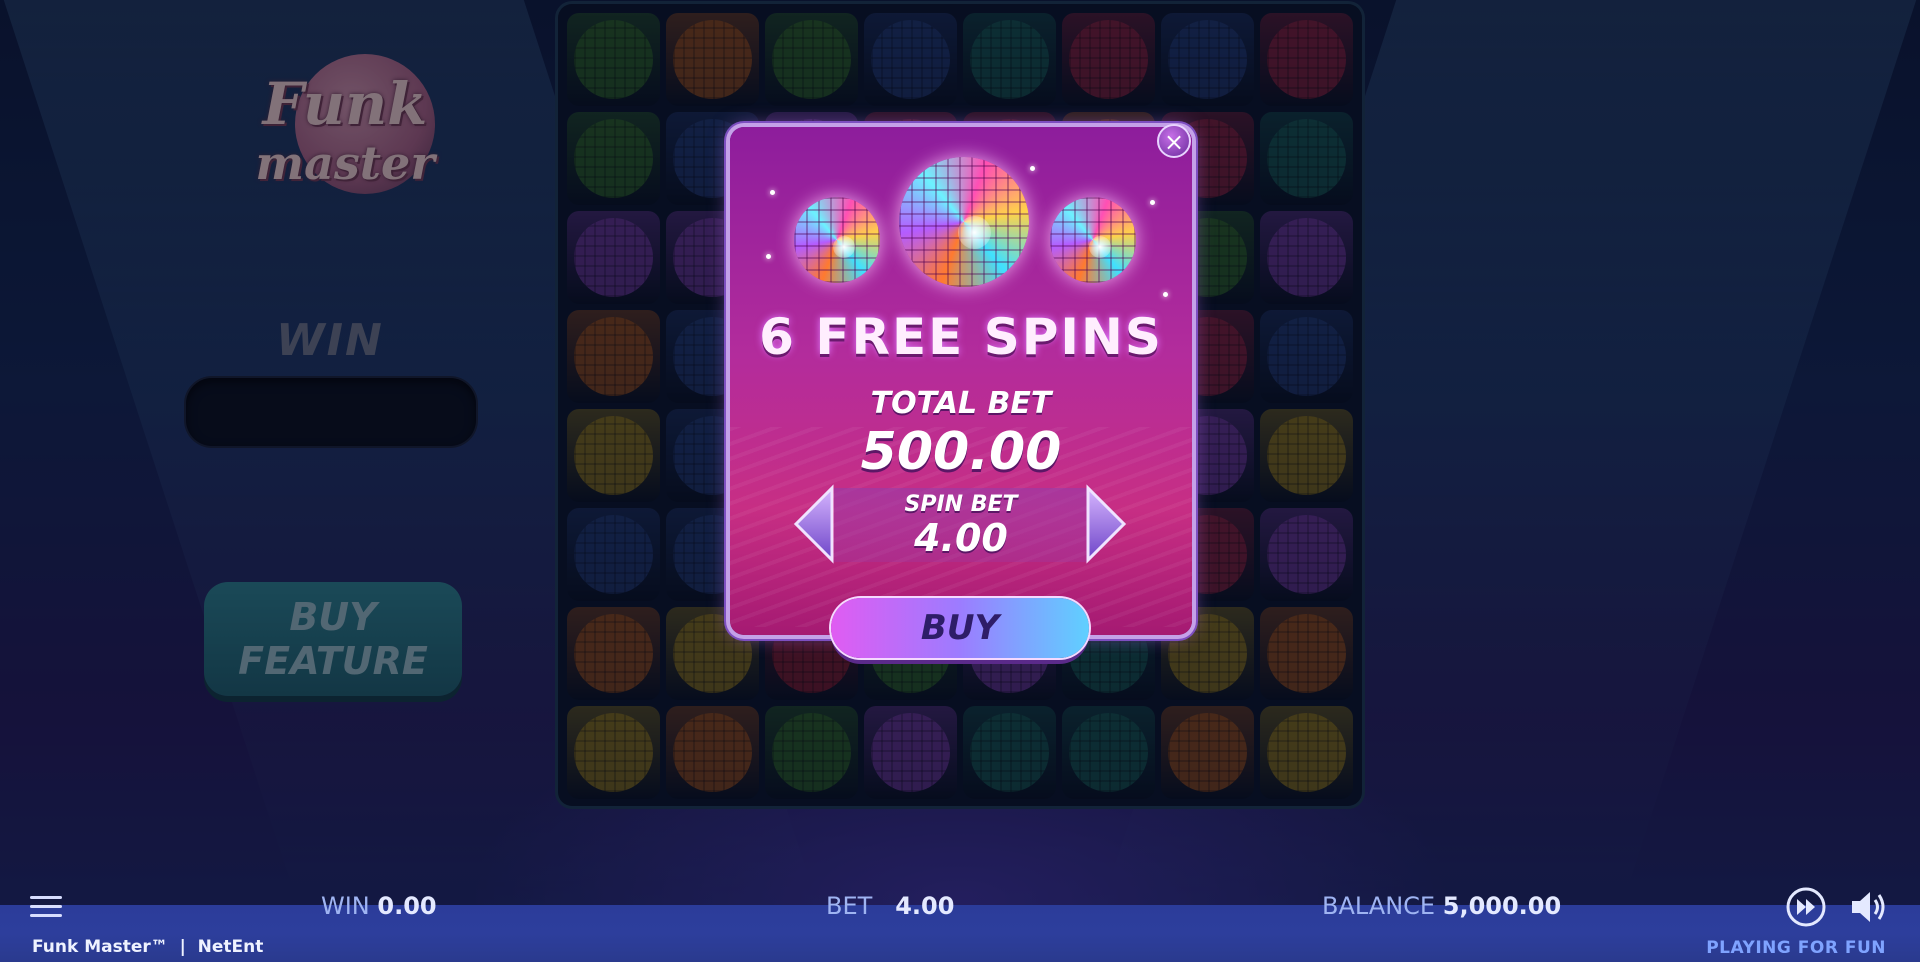 The height and width of the screenshot is (962, 1920). I want to click on modal-title: 6 FREE SPINS, so click(961, 337).